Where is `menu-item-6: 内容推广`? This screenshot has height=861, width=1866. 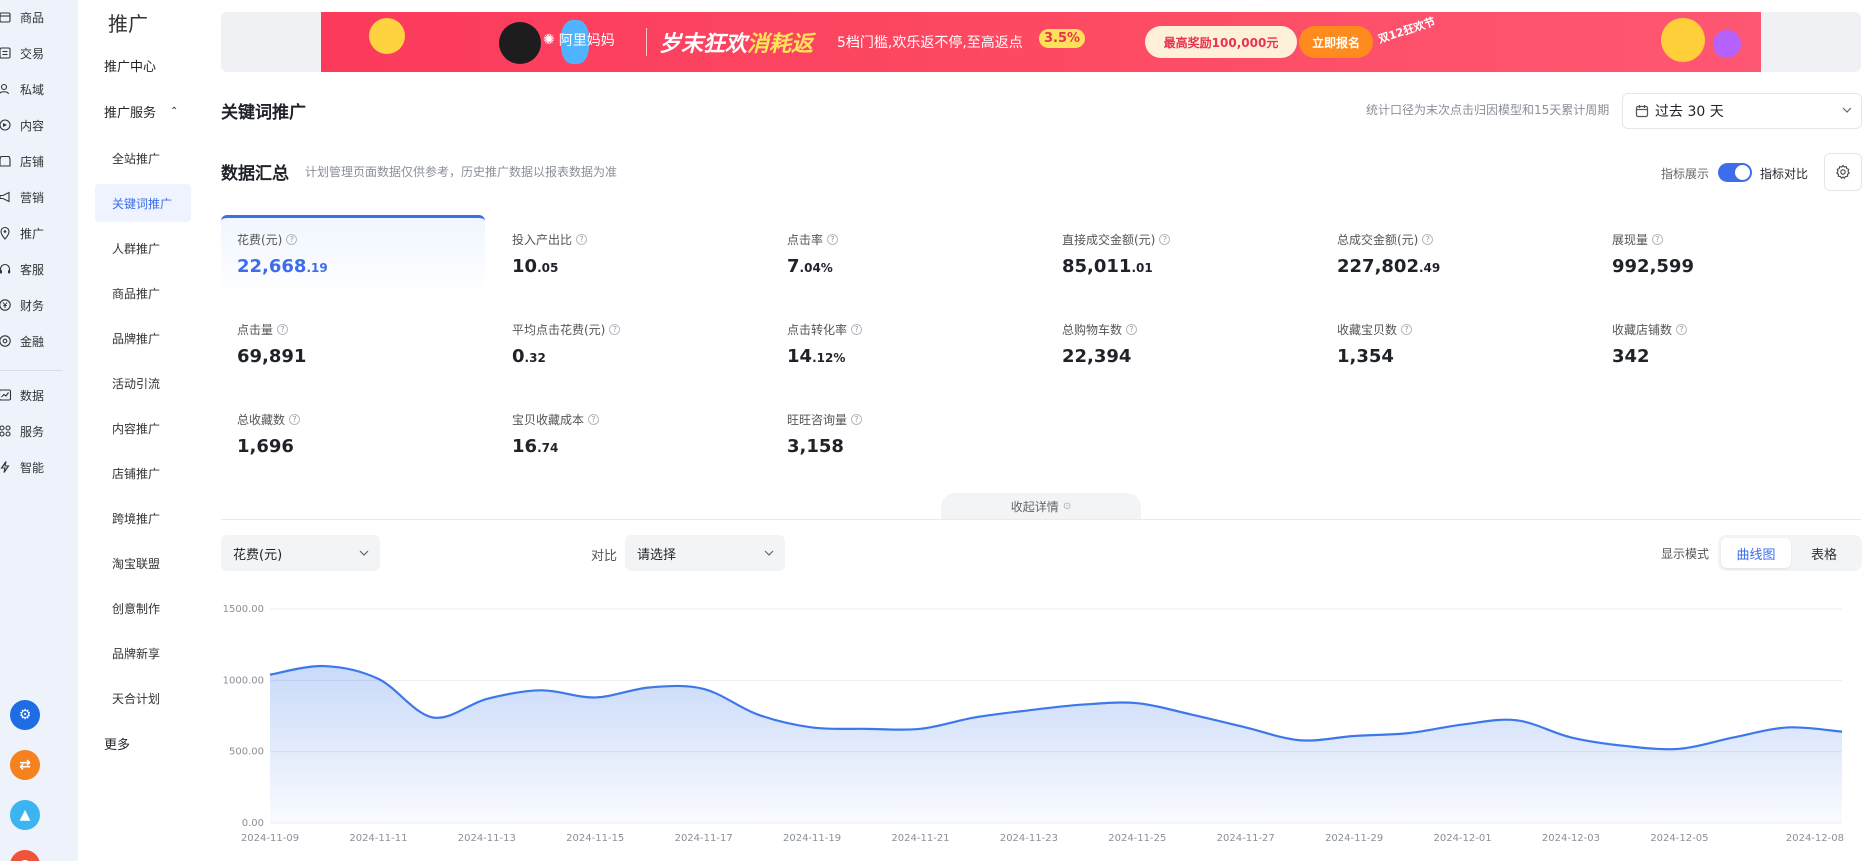 menu-item-6: 内容推广 is located at coordinates (143, 428).